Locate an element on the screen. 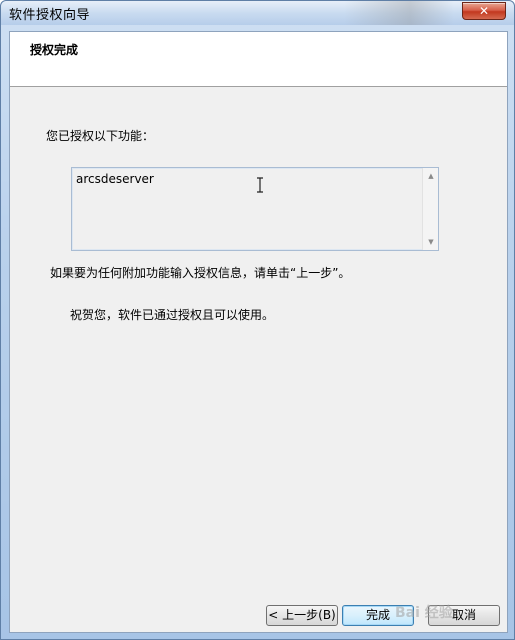  scroll-down-arrow-icon: ▼ is located at coordinates (431, 242).